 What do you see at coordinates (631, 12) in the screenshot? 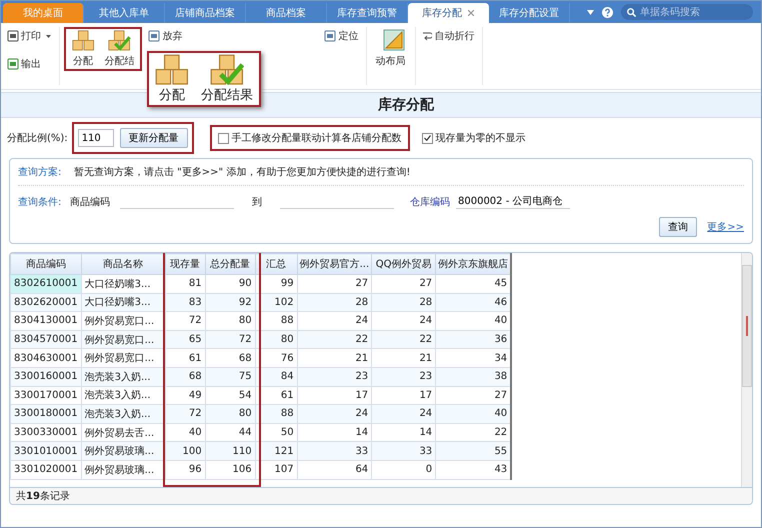
I see `search-icon` at bounding box center [631, 12].